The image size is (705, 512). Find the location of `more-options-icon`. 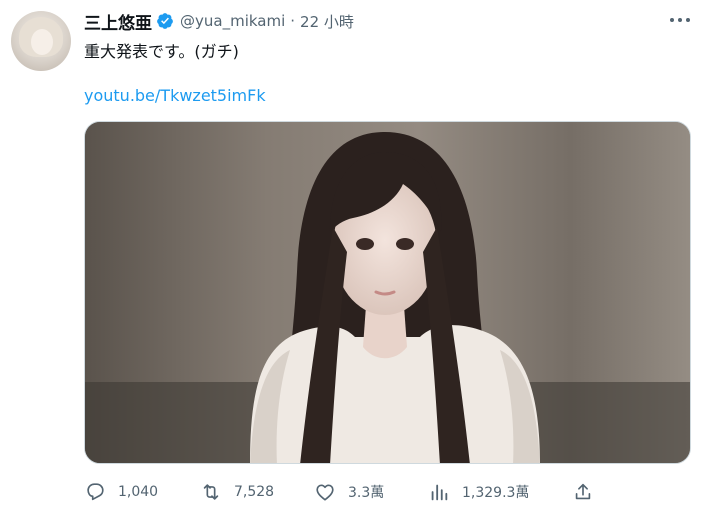

more-options-icon is located at coordinates (680, 20).